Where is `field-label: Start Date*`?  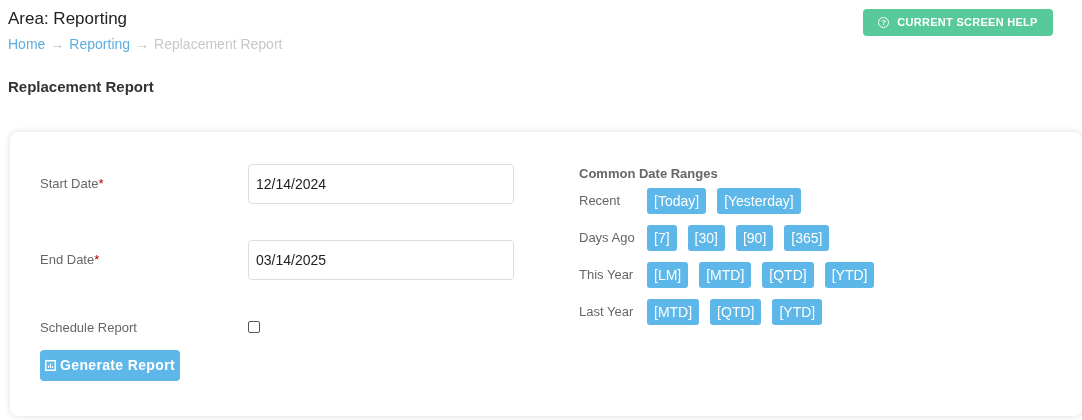 field-label: Start Date* is located at coordinates (72, 183).